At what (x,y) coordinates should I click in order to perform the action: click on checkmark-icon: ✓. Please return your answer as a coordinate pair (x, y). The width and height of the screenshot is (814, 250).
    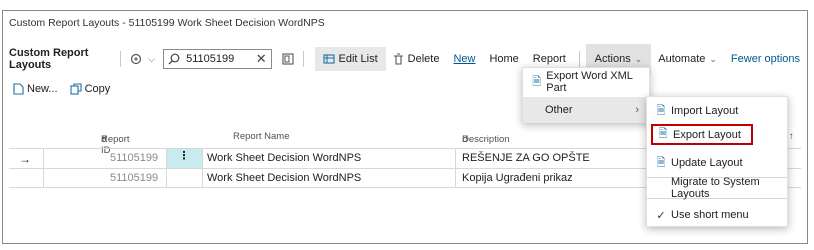
    Looking at the image, I should click on (661, 215).